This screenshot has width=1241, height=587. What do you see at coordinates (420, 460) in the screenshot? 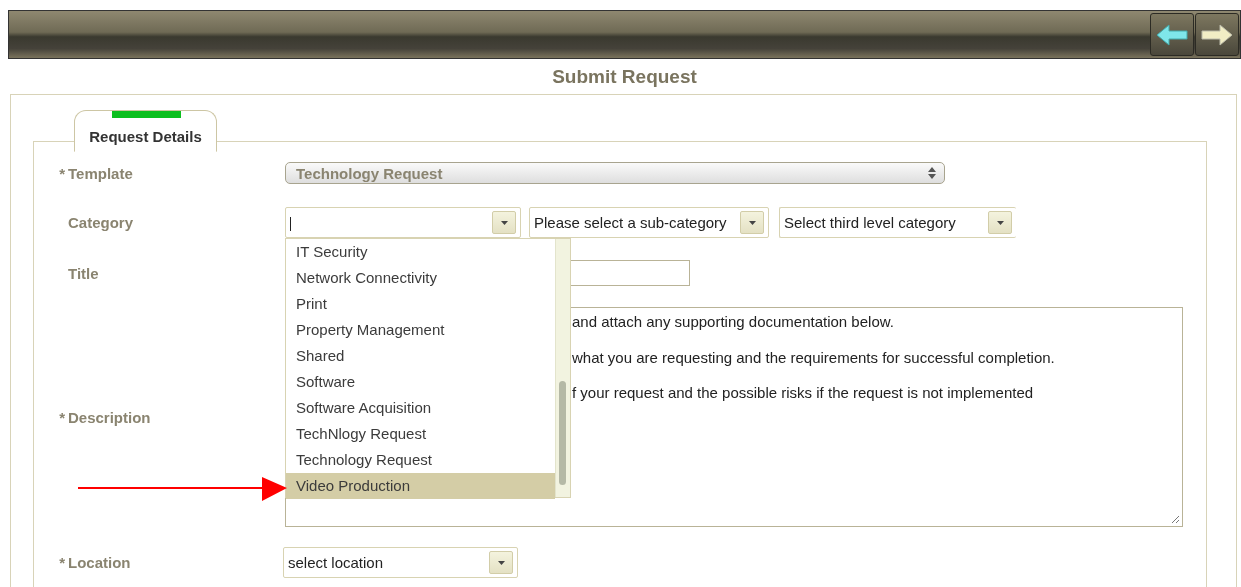
I see `dropdown-option: Technology Request` at bounding box center [420, 460].